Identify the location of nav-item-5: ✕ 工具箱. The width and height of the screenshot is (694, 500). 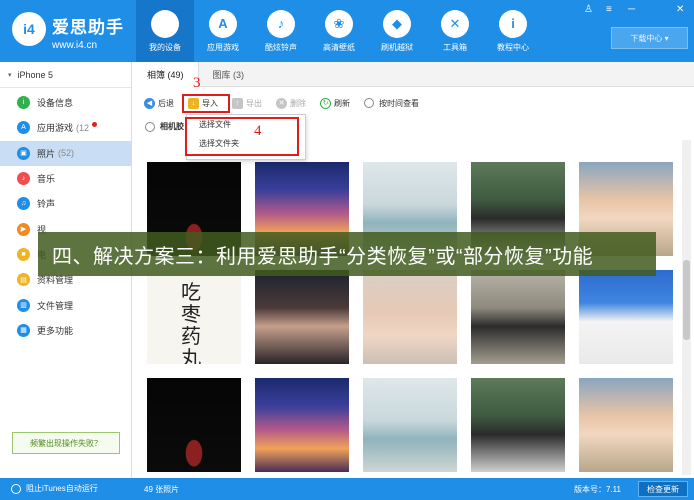
(455, 31).